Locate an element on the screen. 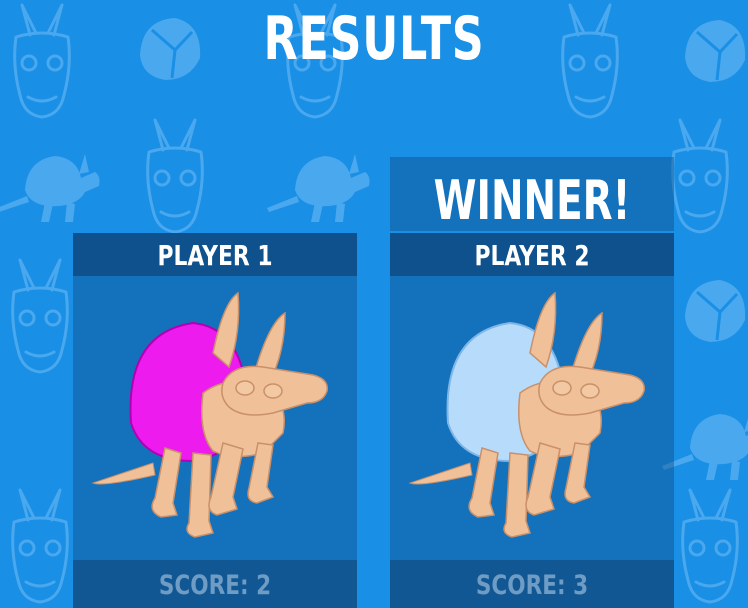 Image resolution: width=748 pixels, height=608 pixels. score-bar: SCORE: 3 is located at coordinates (532, 584).